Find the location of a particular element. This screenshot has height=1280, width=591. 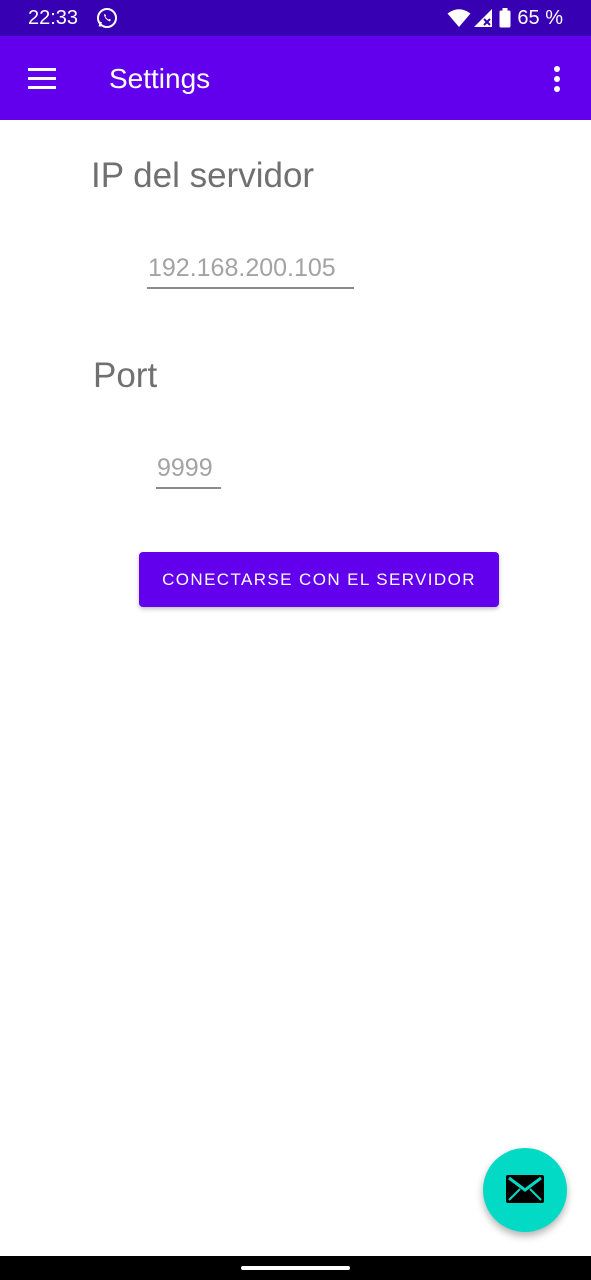

battery-percentage: 65 % is located at coordinates (540, 17).